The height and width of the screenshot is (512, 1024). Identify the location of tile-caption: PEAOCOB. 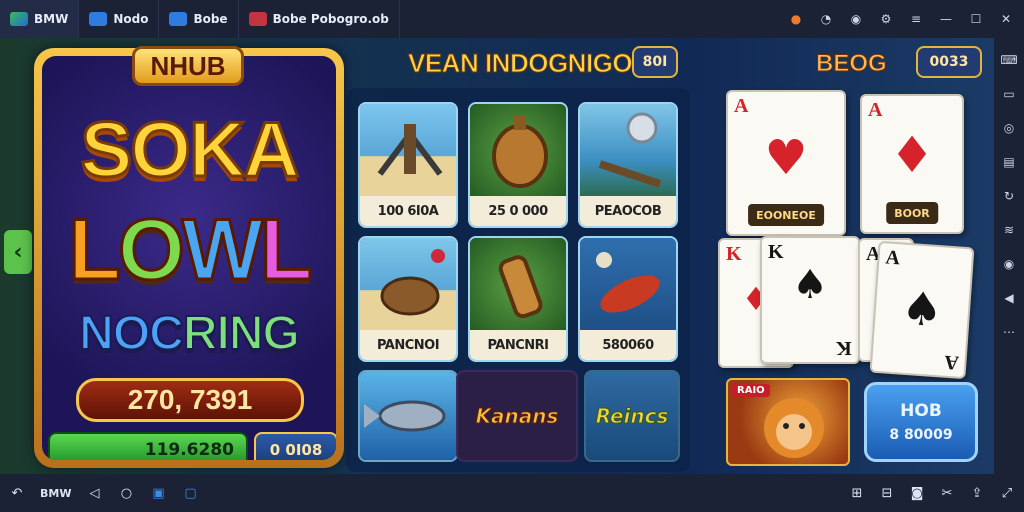
(628, 211).